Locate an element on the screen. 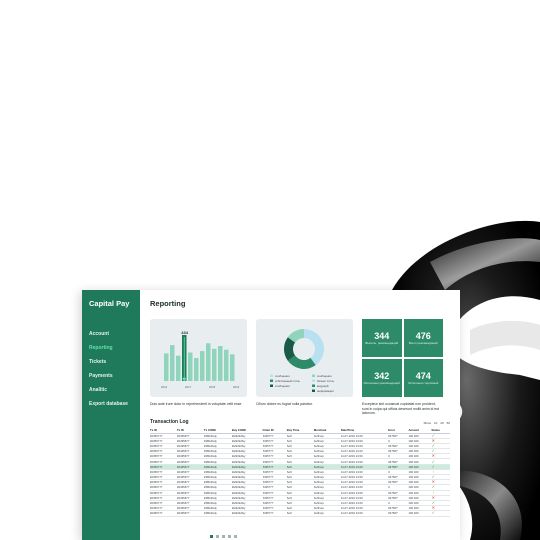 The image size is (540, 540). warning-icon: ! is located at coordinates (433, 471).